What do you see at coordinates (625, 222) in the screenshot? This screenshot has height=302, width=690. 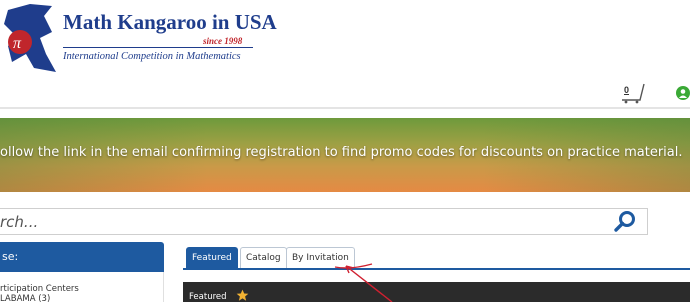 I see `search-icon` at bounding box center [625, 222].